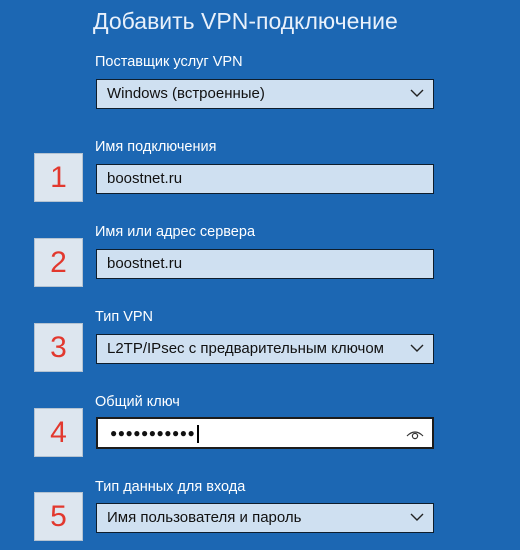 Image resolution: width=520 pixels, height=550 pixels. I want to click on server-address-value: boostnet.ru, so click(145, 263).